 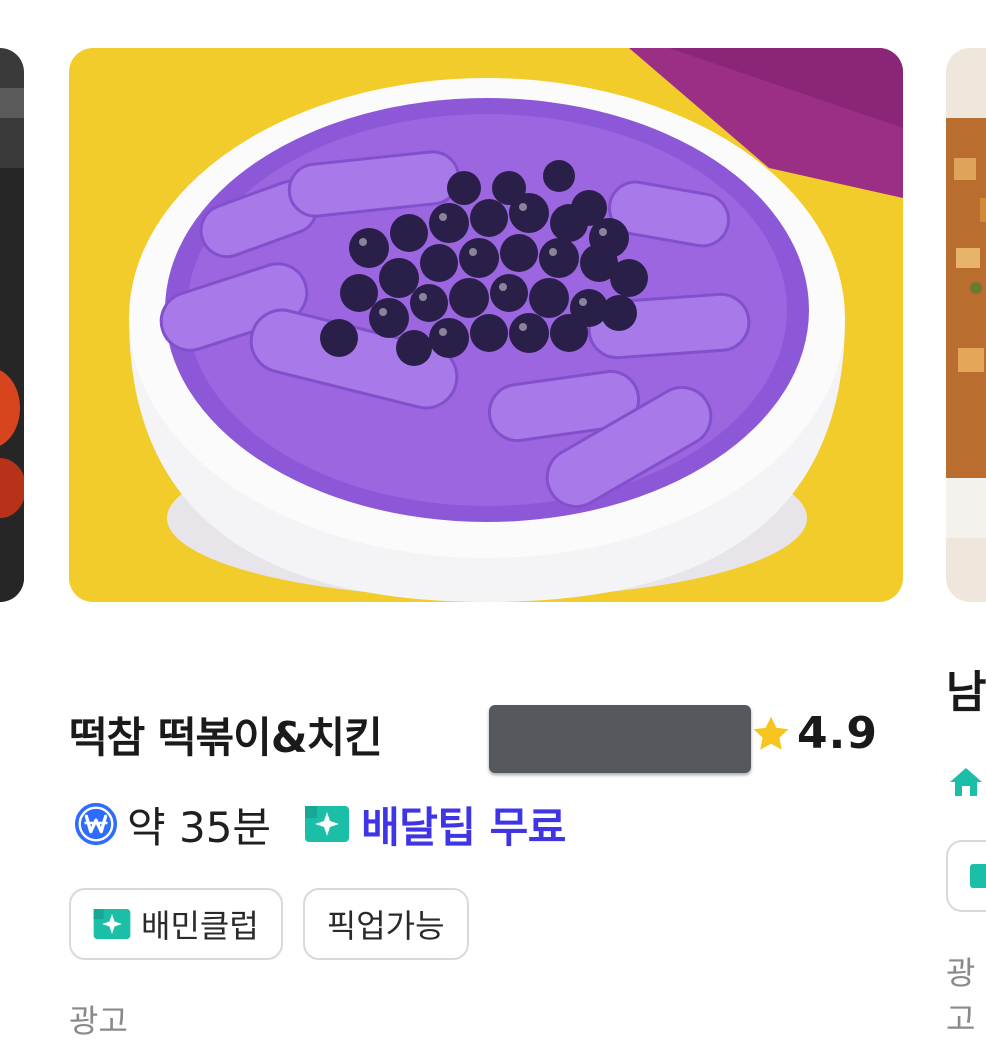 I want to click on won-coupon-icon, so click(x=96, y=824).